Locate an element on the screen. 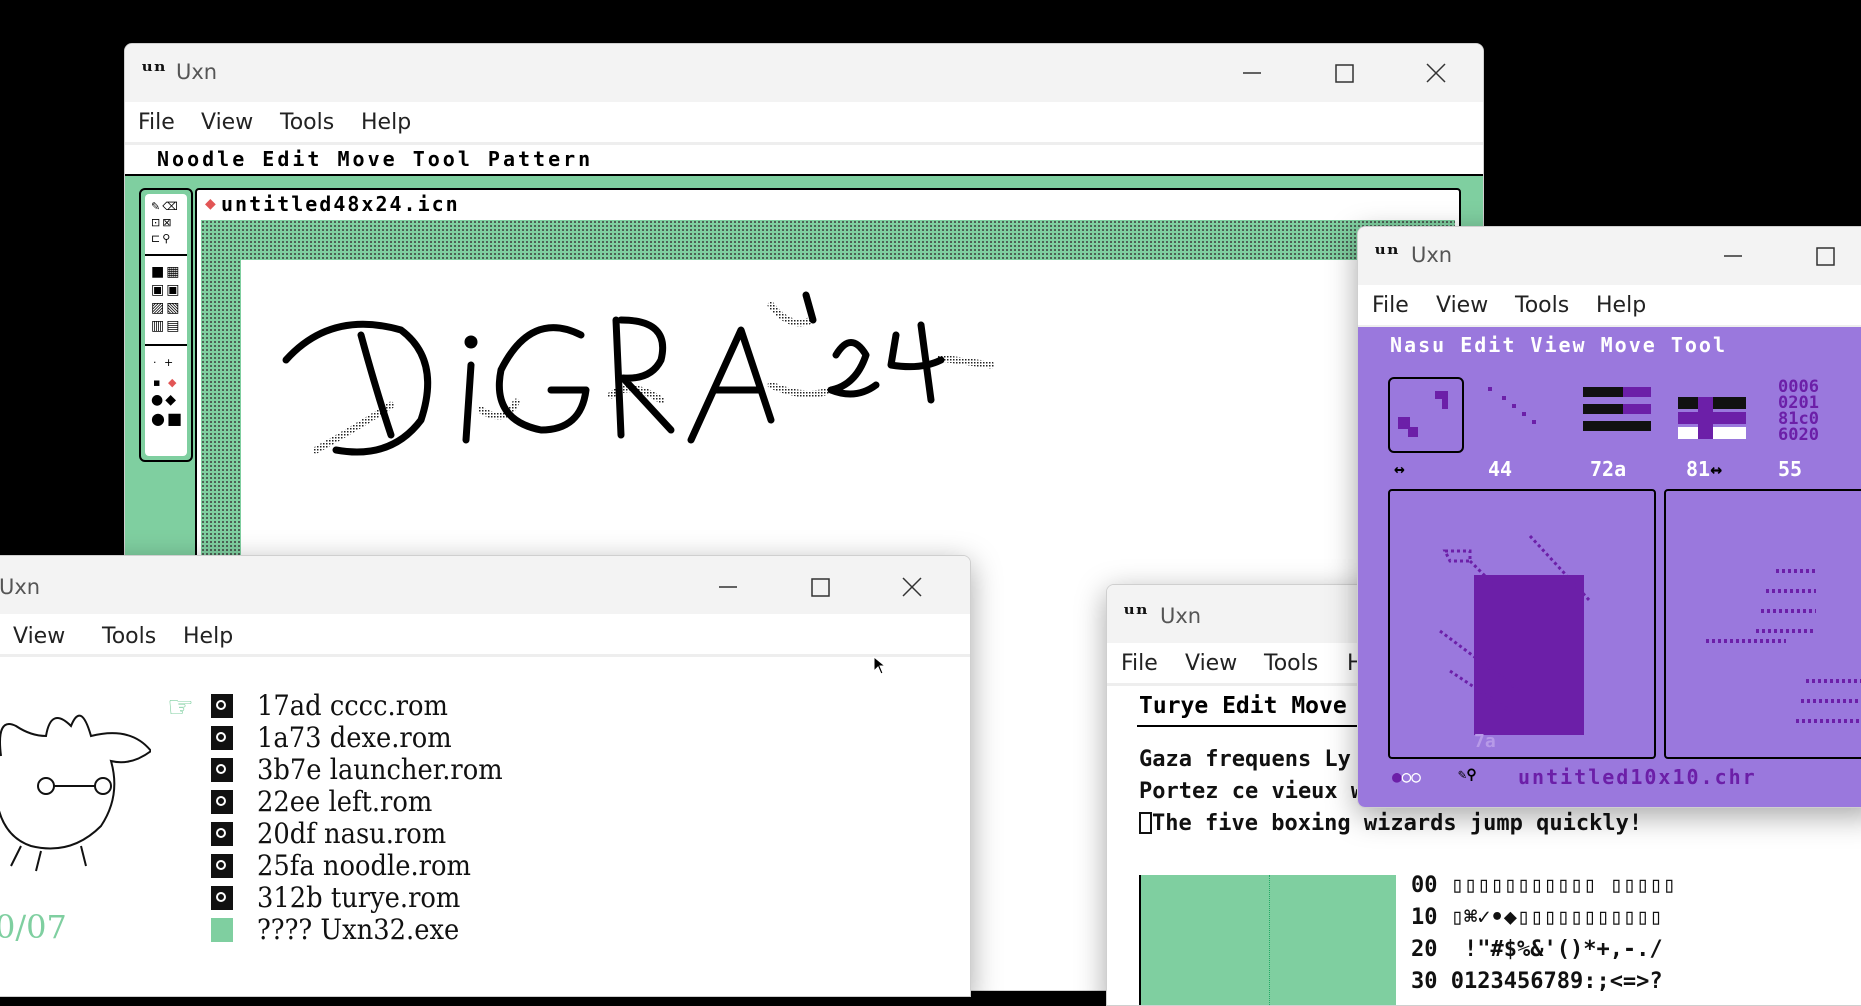 Image resolution: width=1861 pixels, height=1006 pixels. charmap-row: 10 ▯⌘✓•◆▯▯▯▯▯▯▯▯▯▯▯ is located at coordinates (1537, 917).